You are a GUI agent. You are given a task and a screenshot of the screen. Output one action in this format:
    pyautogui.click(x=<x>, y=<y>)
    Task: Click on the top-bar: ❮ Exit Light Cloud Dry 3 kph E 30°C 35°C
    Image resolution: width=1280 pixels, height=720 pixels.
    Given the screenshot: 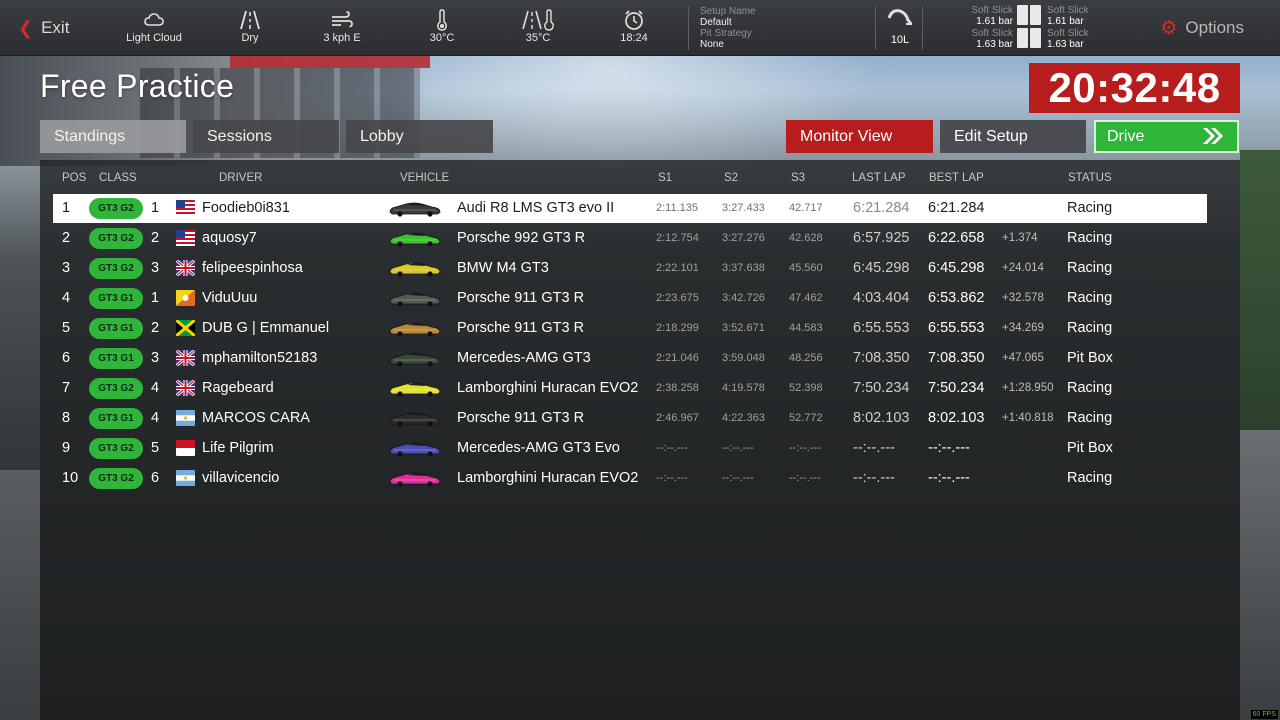 What is the action you would take?
    pyautogui.click(x=640, y=28)
    